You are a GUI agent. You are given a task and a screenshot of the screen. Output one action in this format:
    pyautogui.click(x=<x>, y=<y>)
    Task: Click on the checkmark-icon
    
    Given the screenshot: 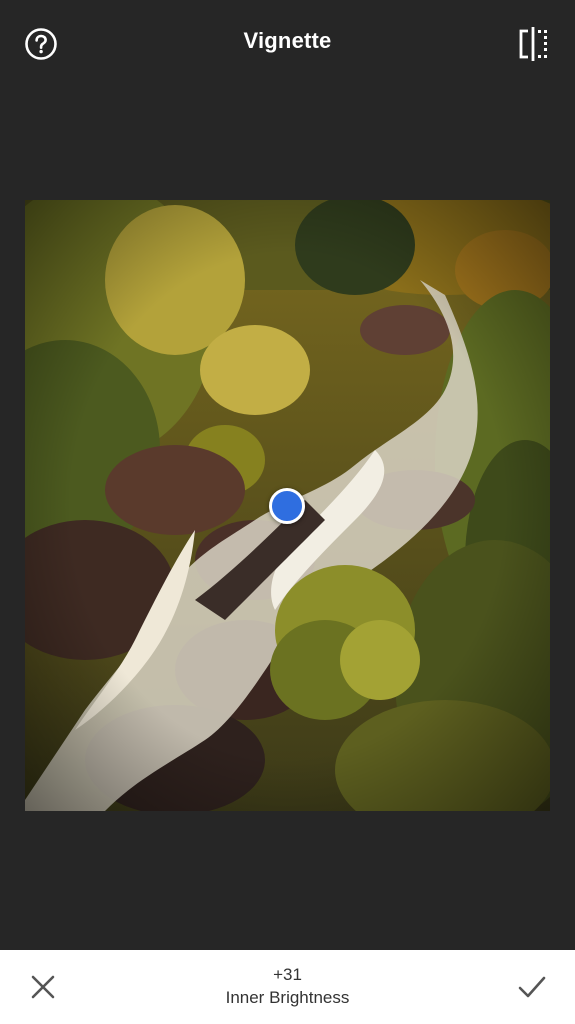 What is the action you would take?
    pyautogui.click(x=532, y=987)
    